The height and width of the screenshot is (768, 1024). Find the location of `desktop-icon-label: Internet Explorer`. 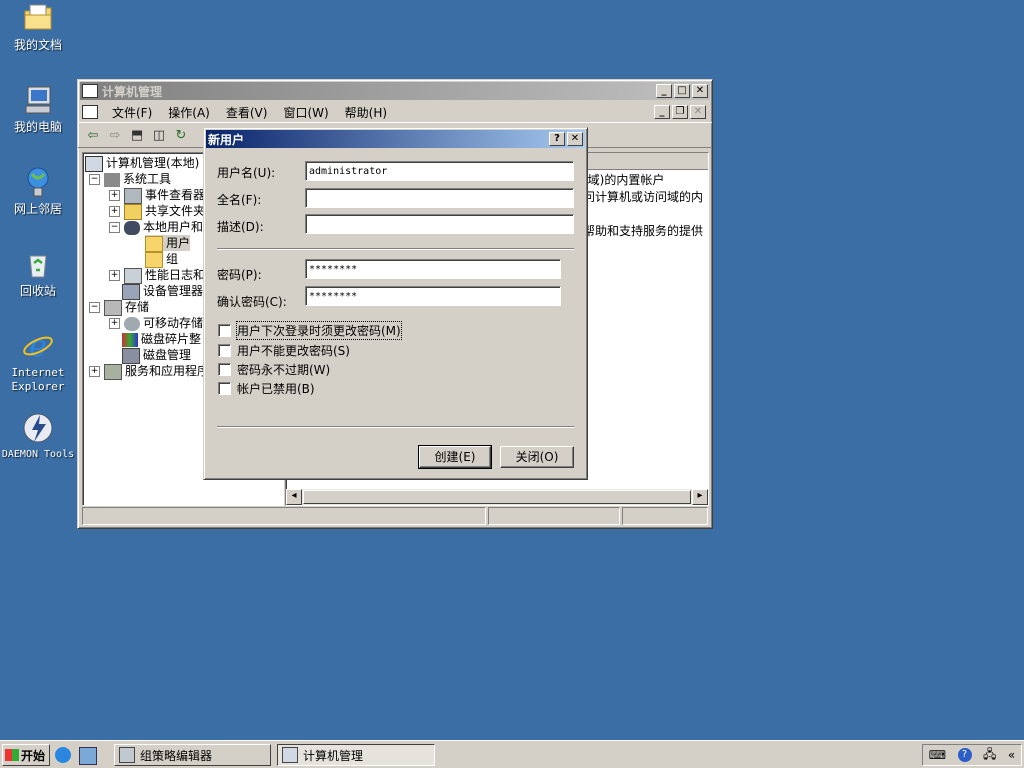

desktop-icon-label: Internet Explorer is located at coordinates (38, 379).